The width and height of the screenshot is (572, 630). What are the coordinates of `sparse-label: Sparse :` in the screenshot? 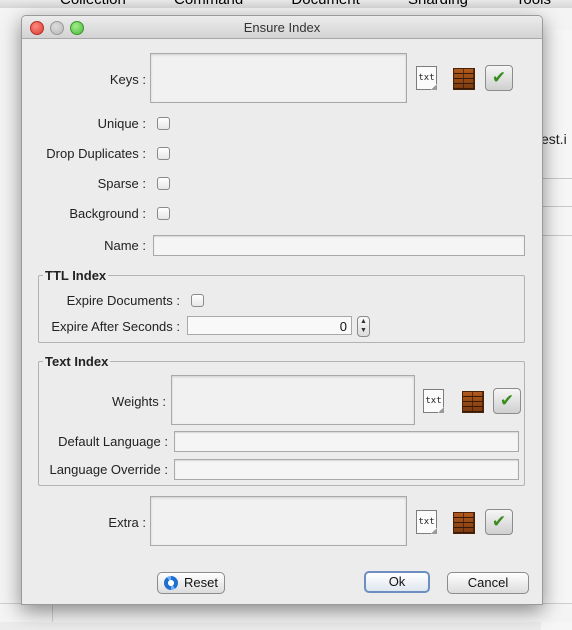 It's located at (121, 183).